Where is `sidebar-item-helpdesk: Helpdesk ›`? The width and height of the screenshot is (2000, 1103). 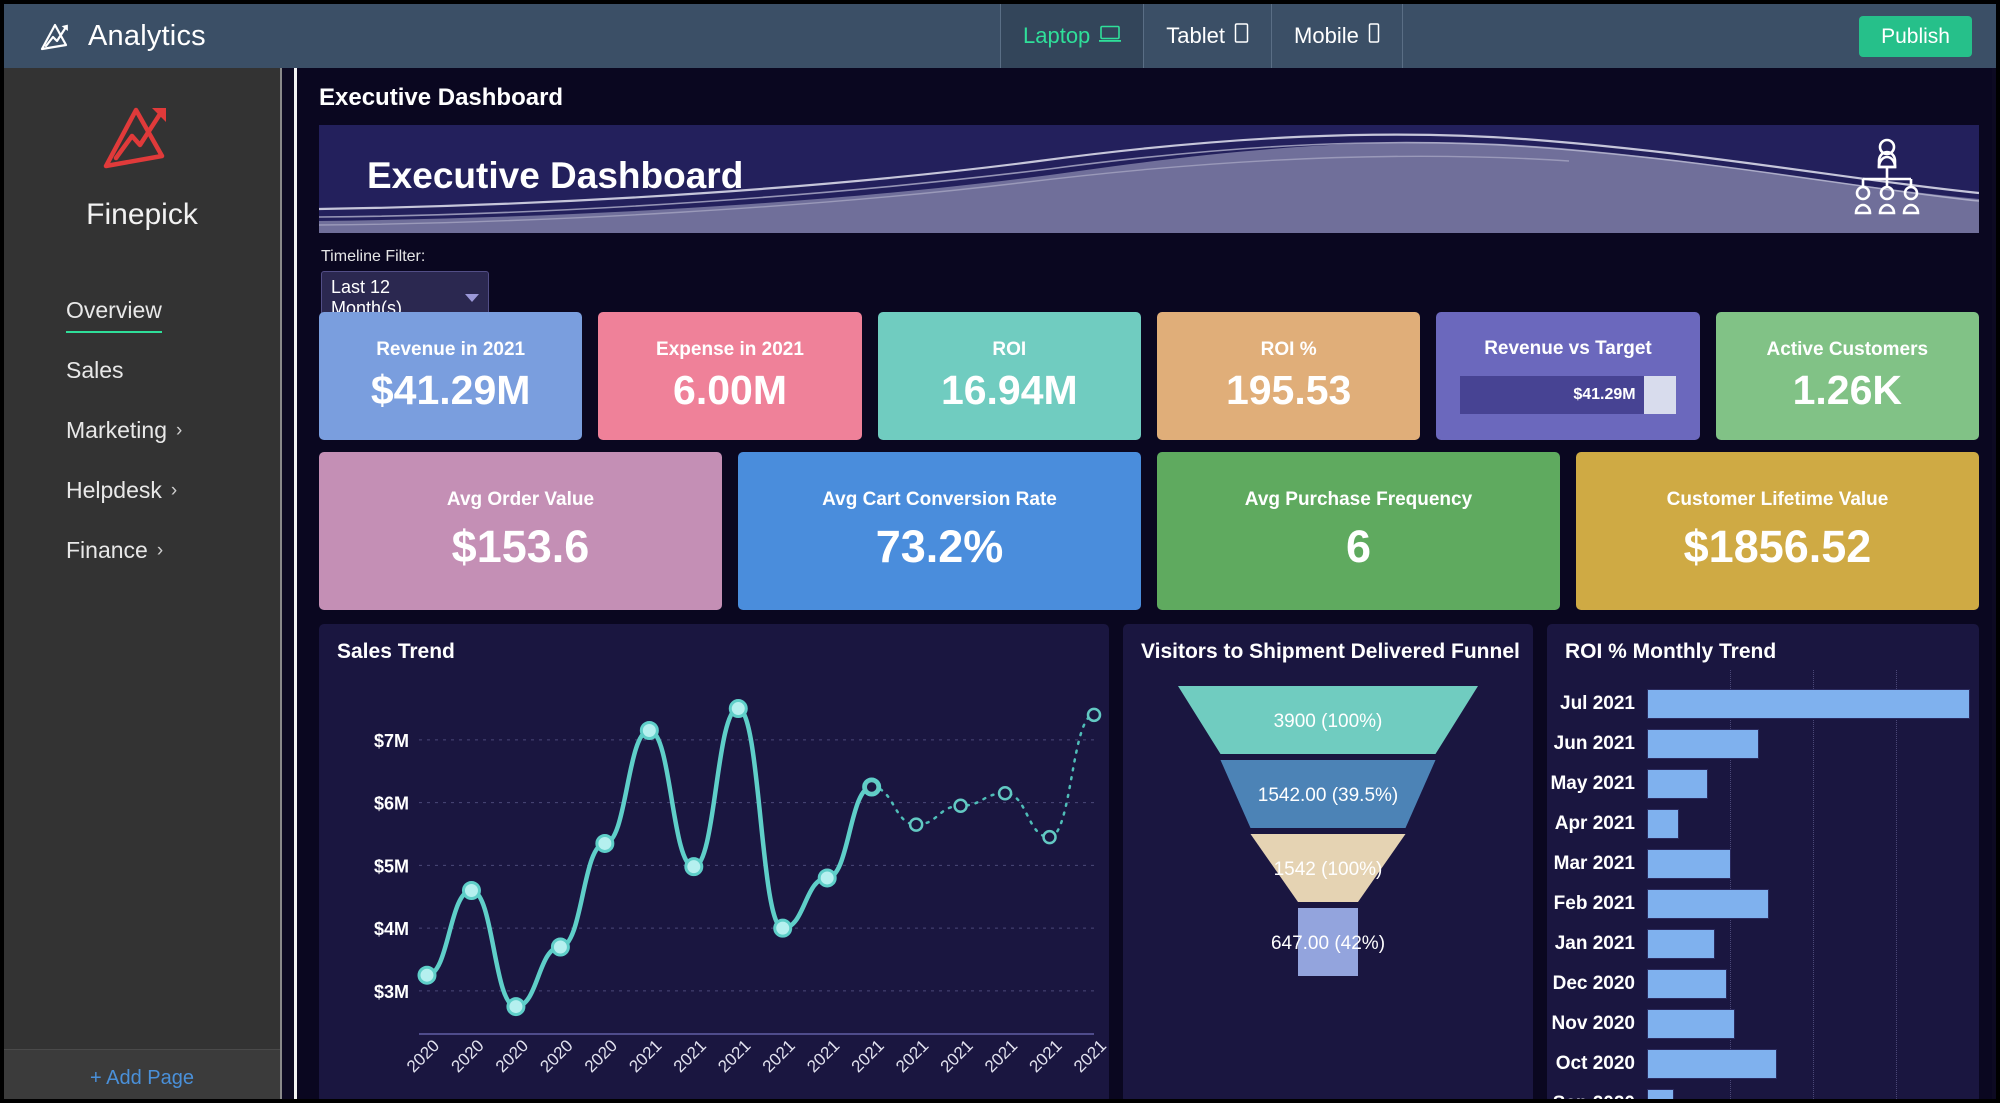 sidebar-item-helpdesk: Helpdesk › is located at coordinates (142, 490).